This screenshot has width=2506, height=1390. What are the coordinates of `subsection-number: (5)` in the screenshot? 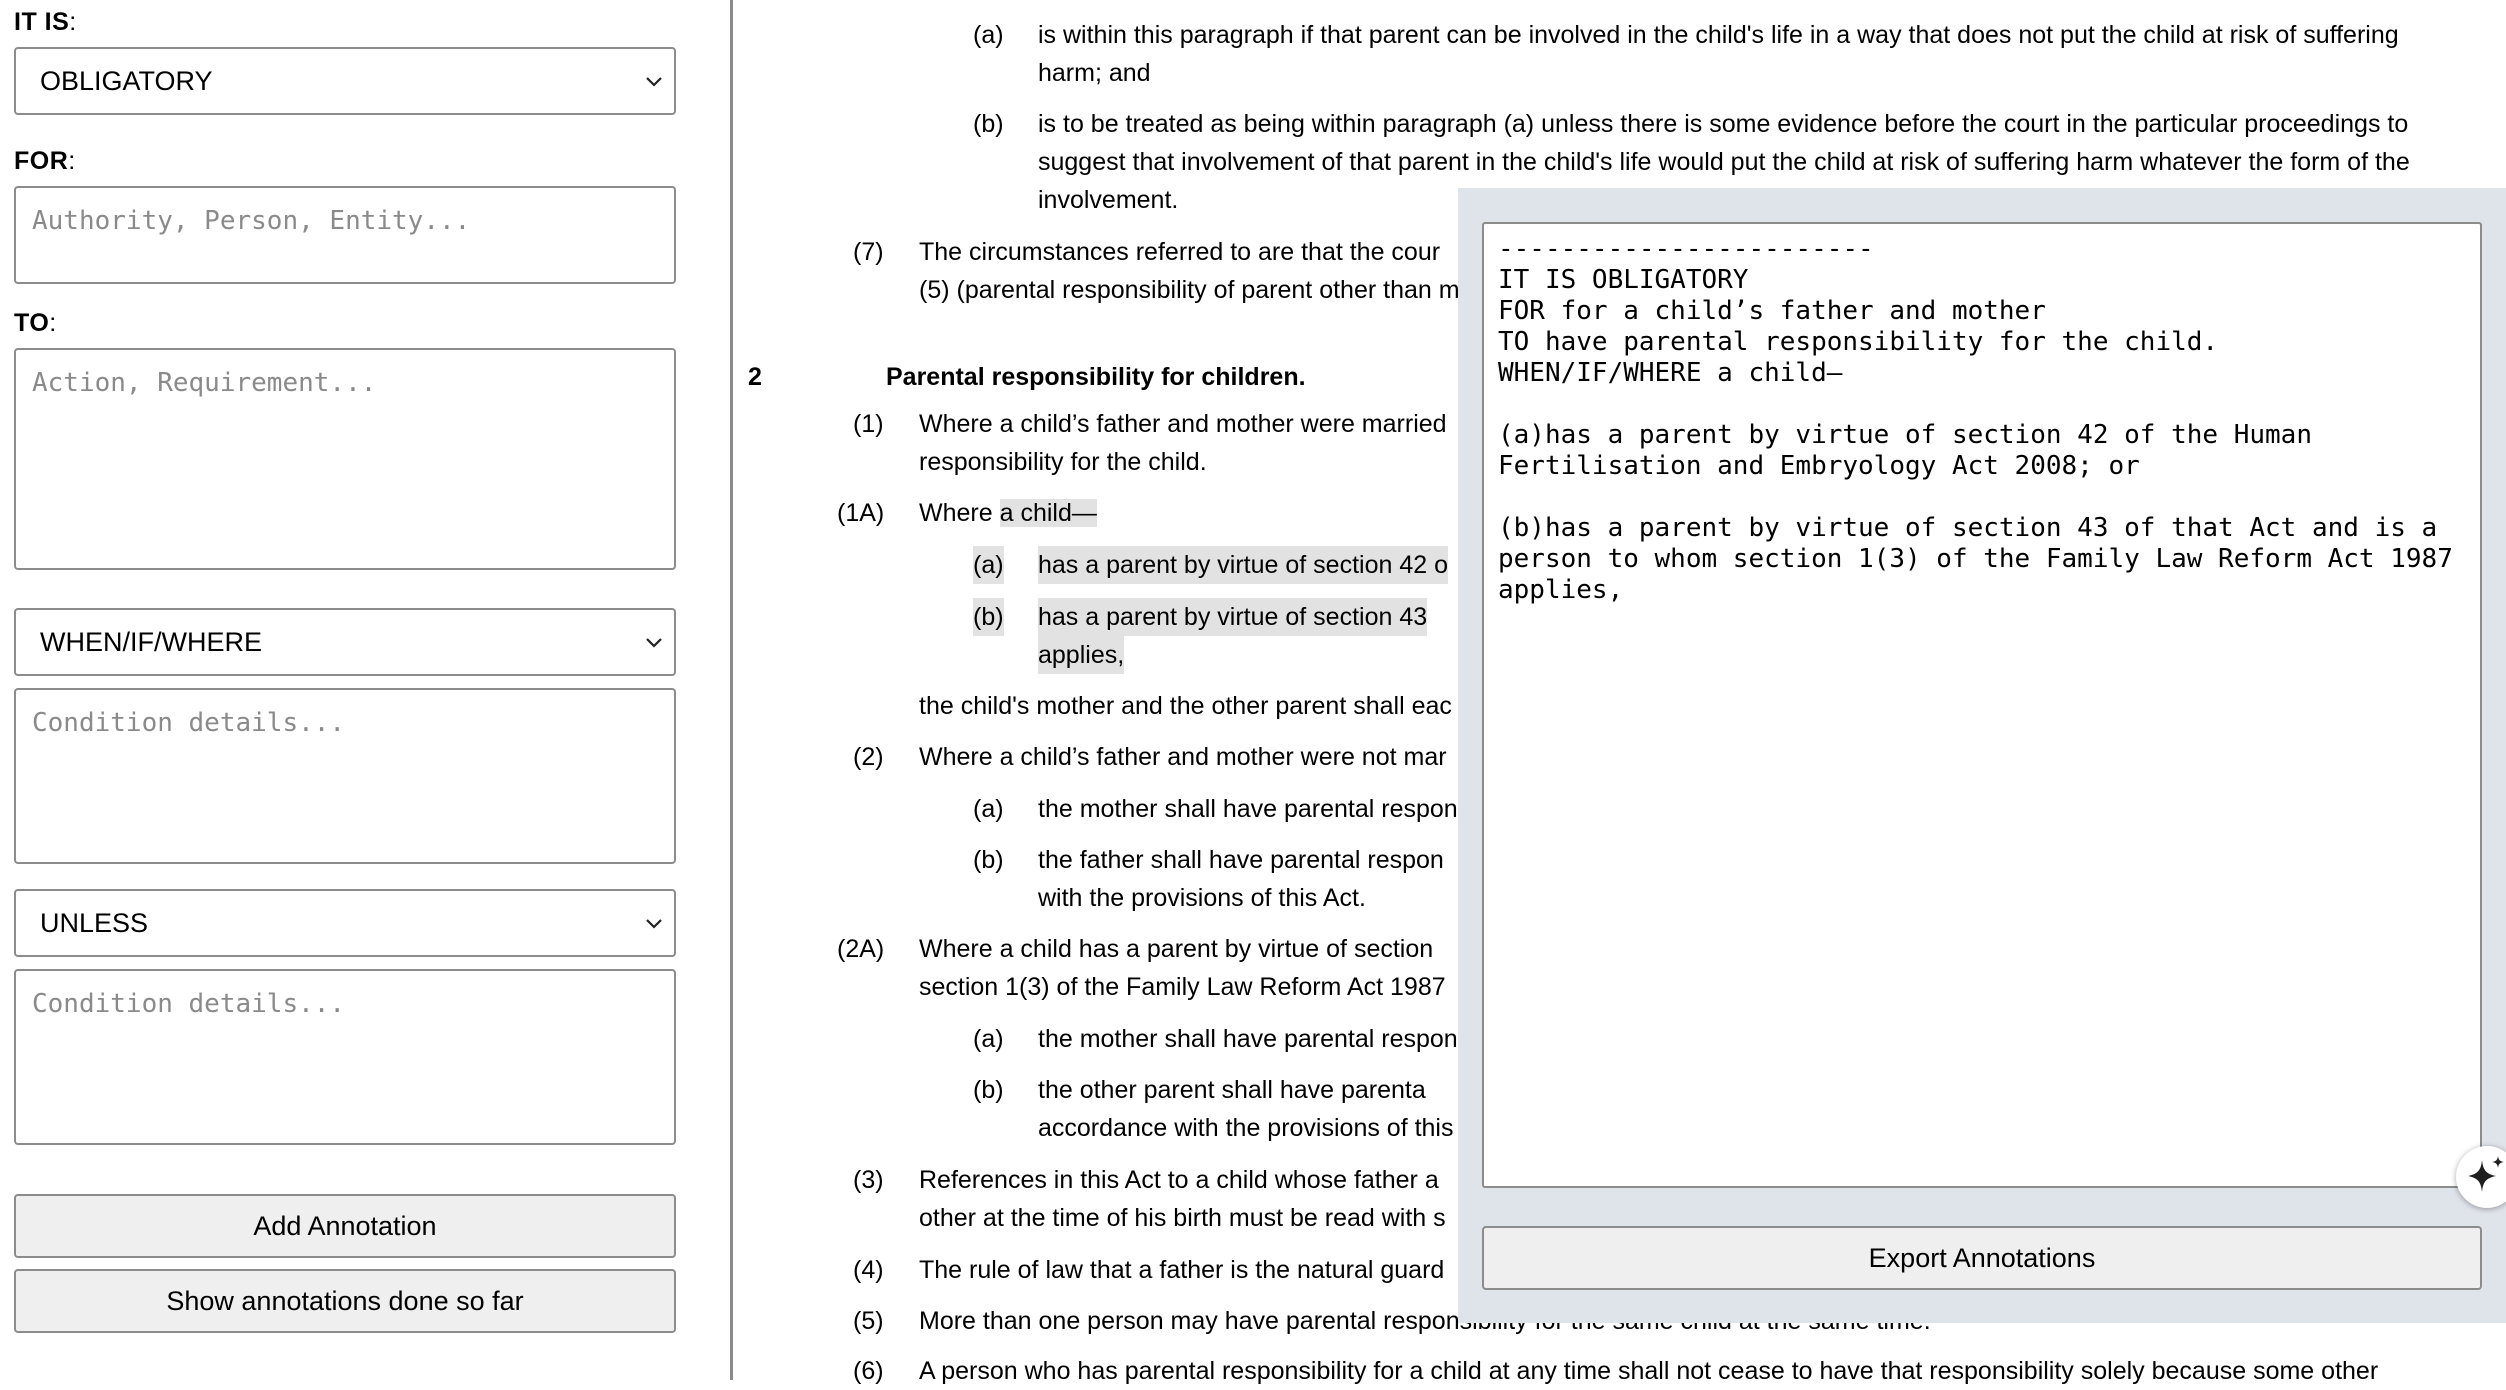 It's located at (868, 1321).